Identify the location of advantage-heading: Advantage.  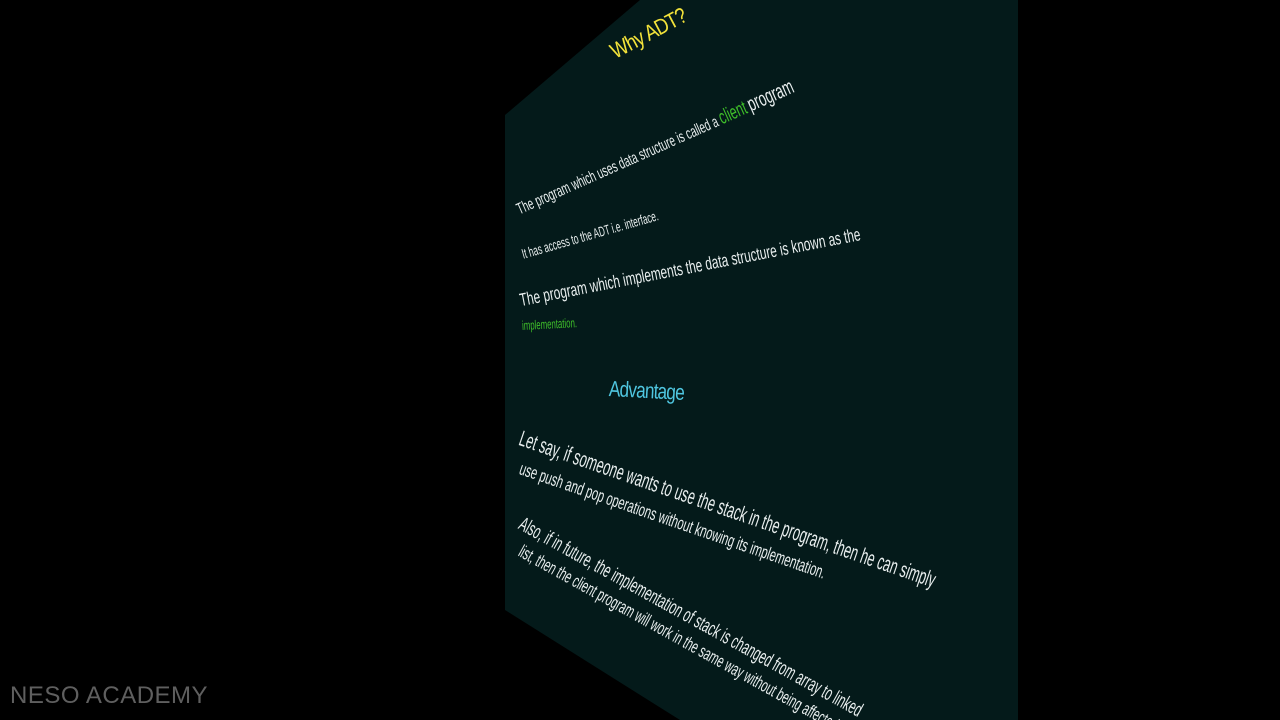
(646, 390).